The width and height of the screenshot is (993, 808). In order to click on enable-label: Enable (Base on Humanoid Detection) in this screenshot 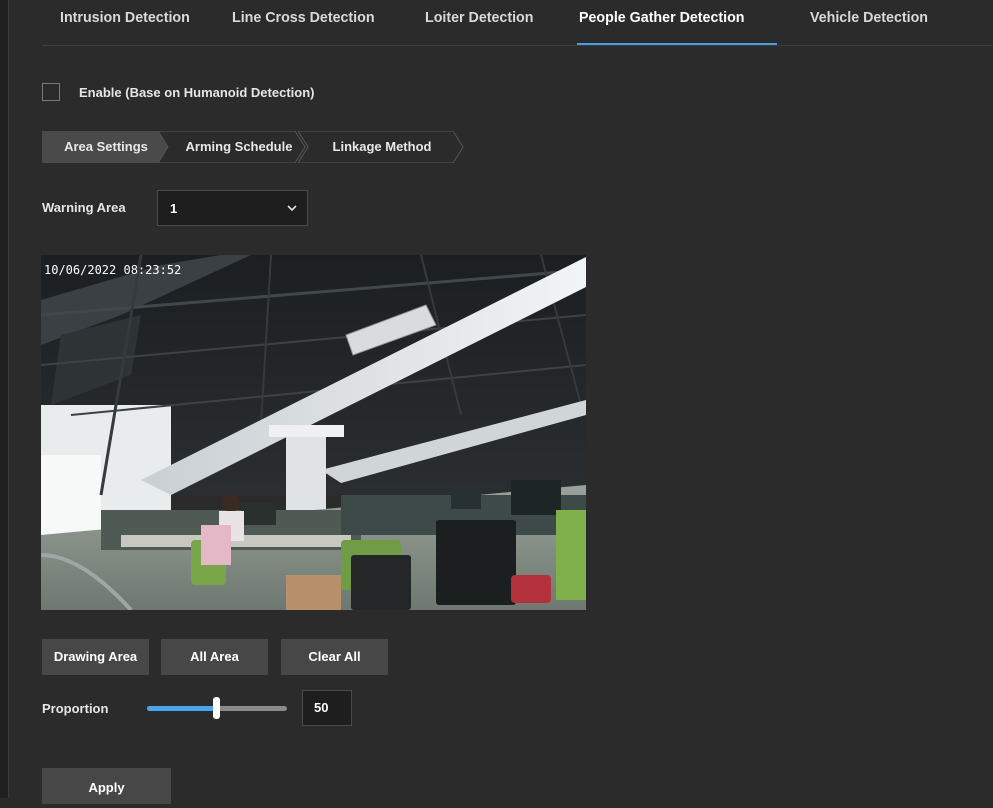, I will do `click(197, 92)`.